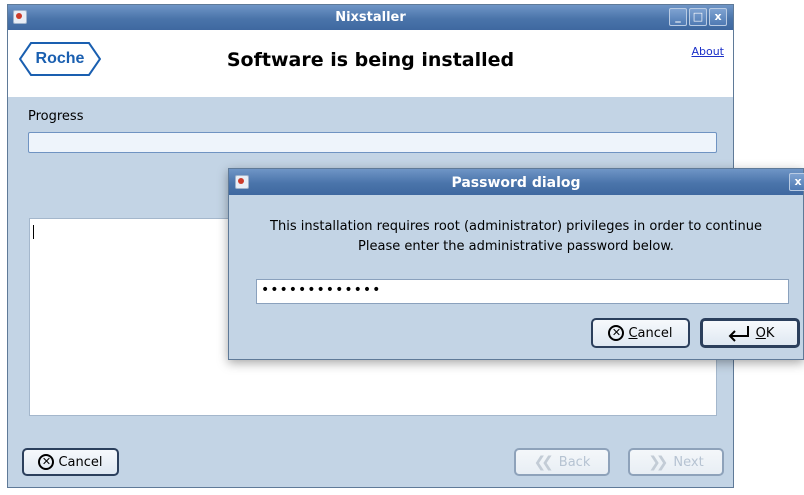 This screenshot has width=804, height=495. What do you see at coordinates (707, 51) in the screenshot?
I see `about-link: About` at bounding box center [707, 51].